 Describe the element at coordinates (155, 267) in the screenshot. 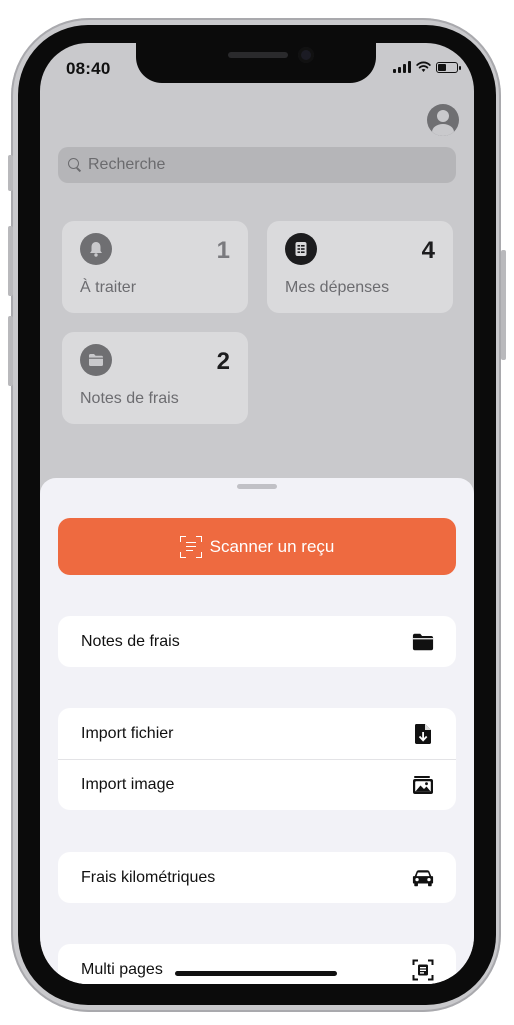

I see `tile-a-traiter: 1 À traiter` at that location.